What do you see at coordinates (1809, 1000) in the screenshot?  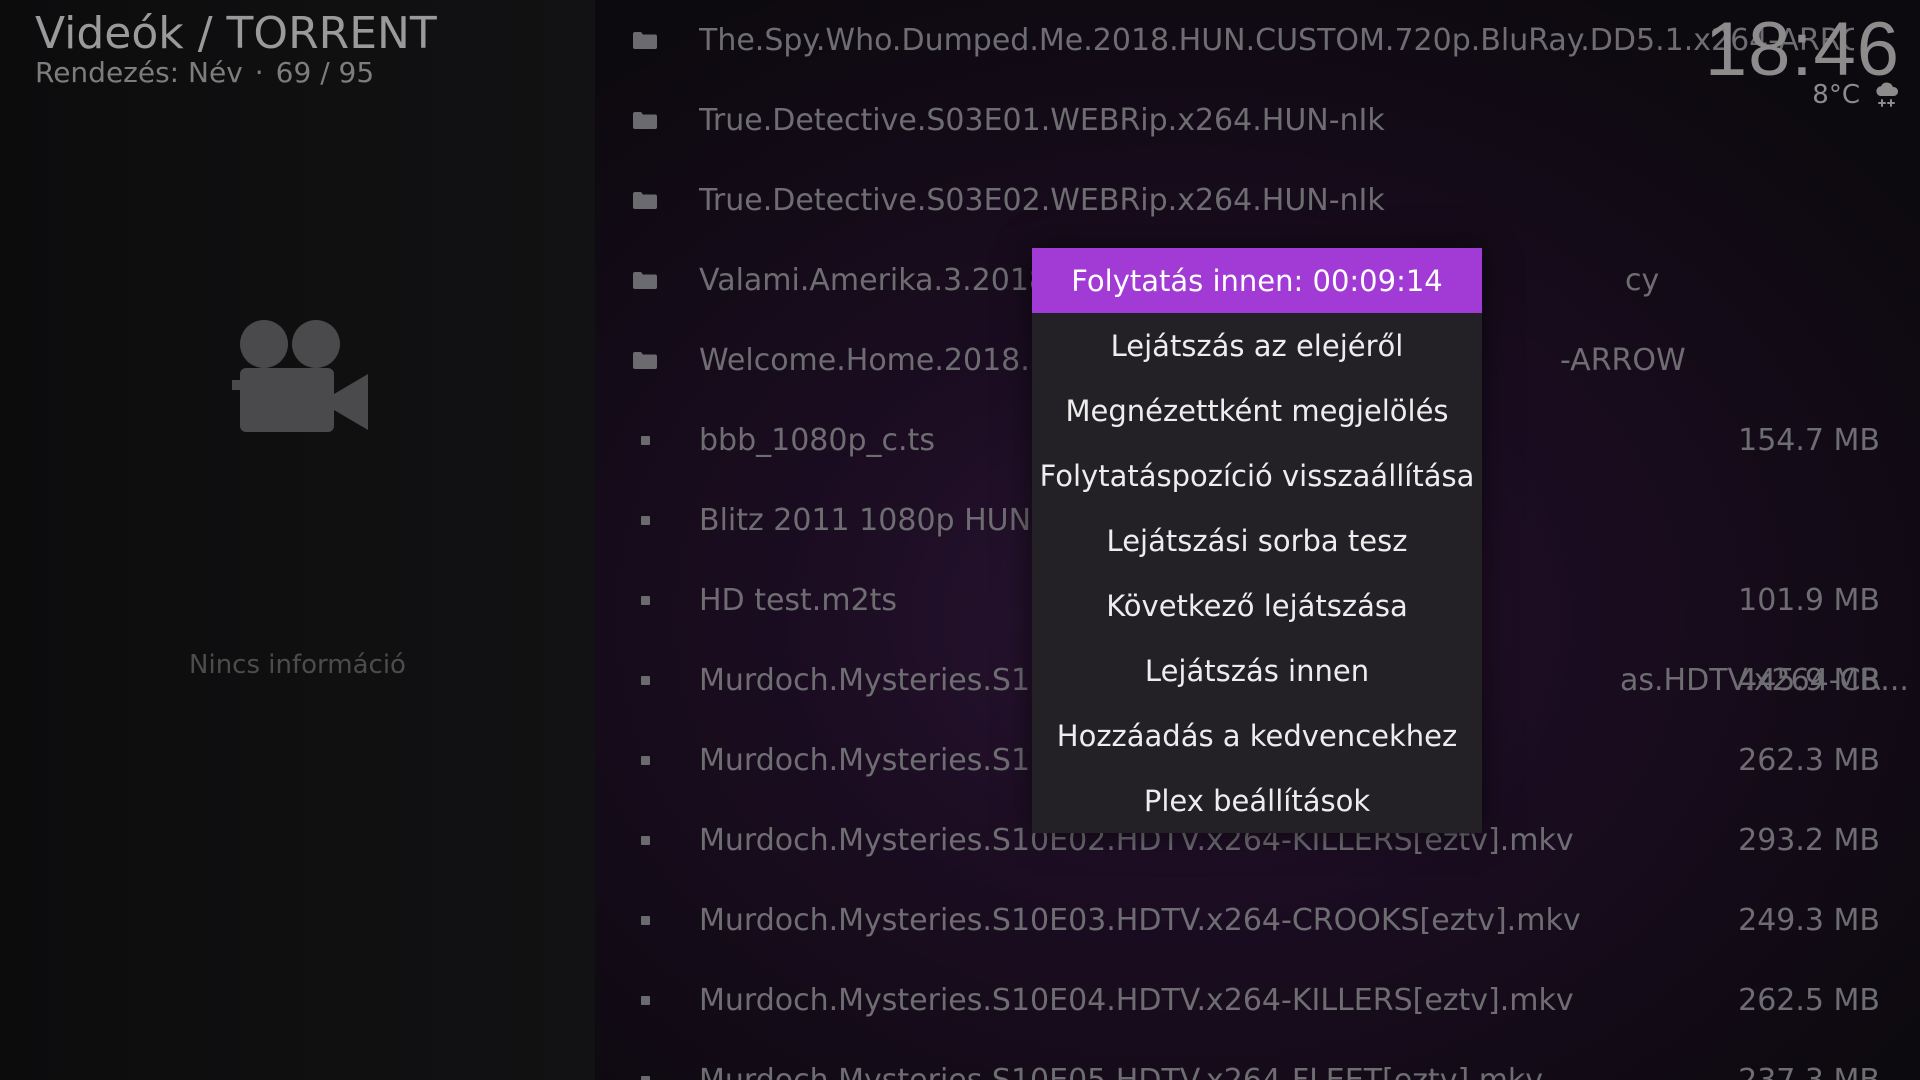 I see `list-item-size: 262.5 MB` at bounding box center [1809, 1000].